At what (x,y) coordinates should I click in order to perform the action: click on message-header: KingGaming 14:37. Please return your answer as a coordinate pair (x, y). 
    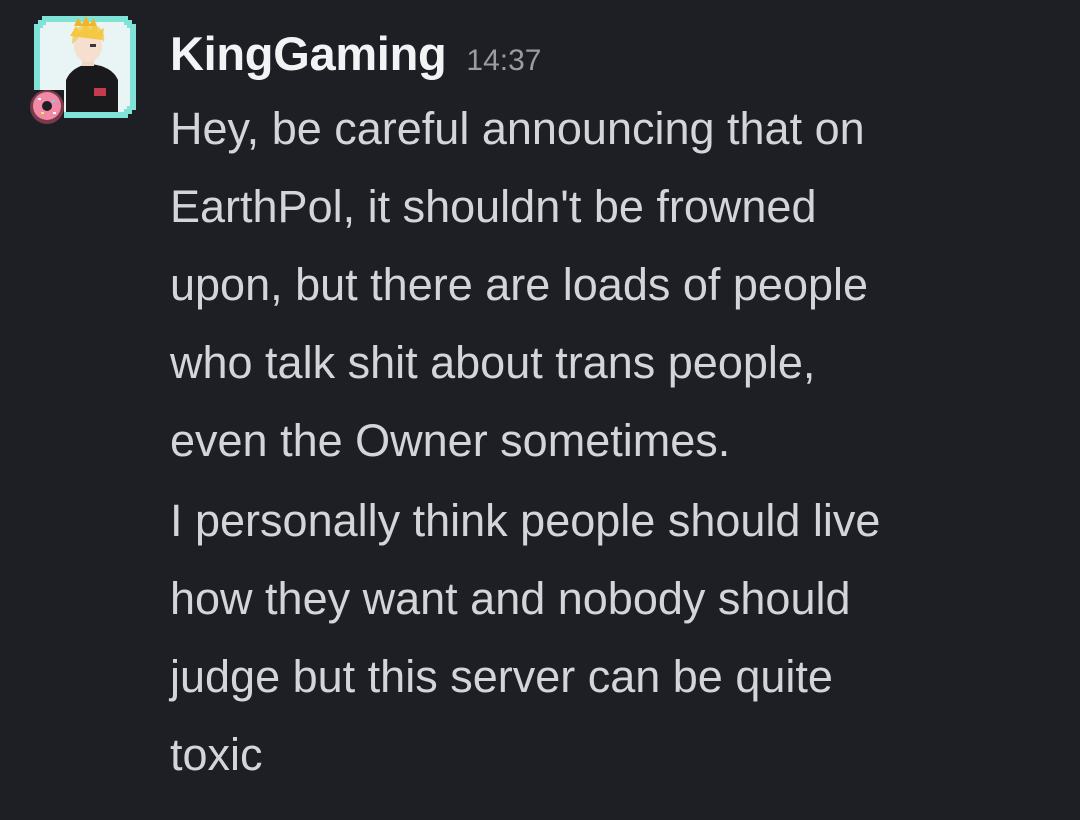
    Looking at the image, I should click on (615, 54).